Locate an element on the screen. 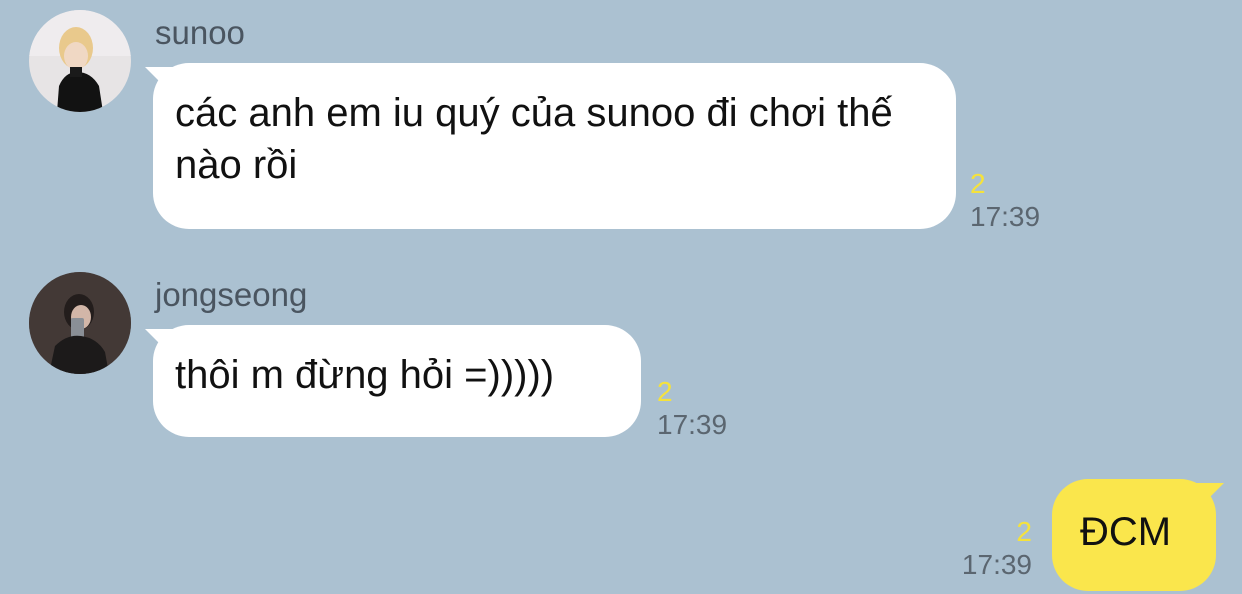 Image resolution: width=1242 pixels, height=594 pixels. message-text: ĐCM is located at coordinates (1126, 532).